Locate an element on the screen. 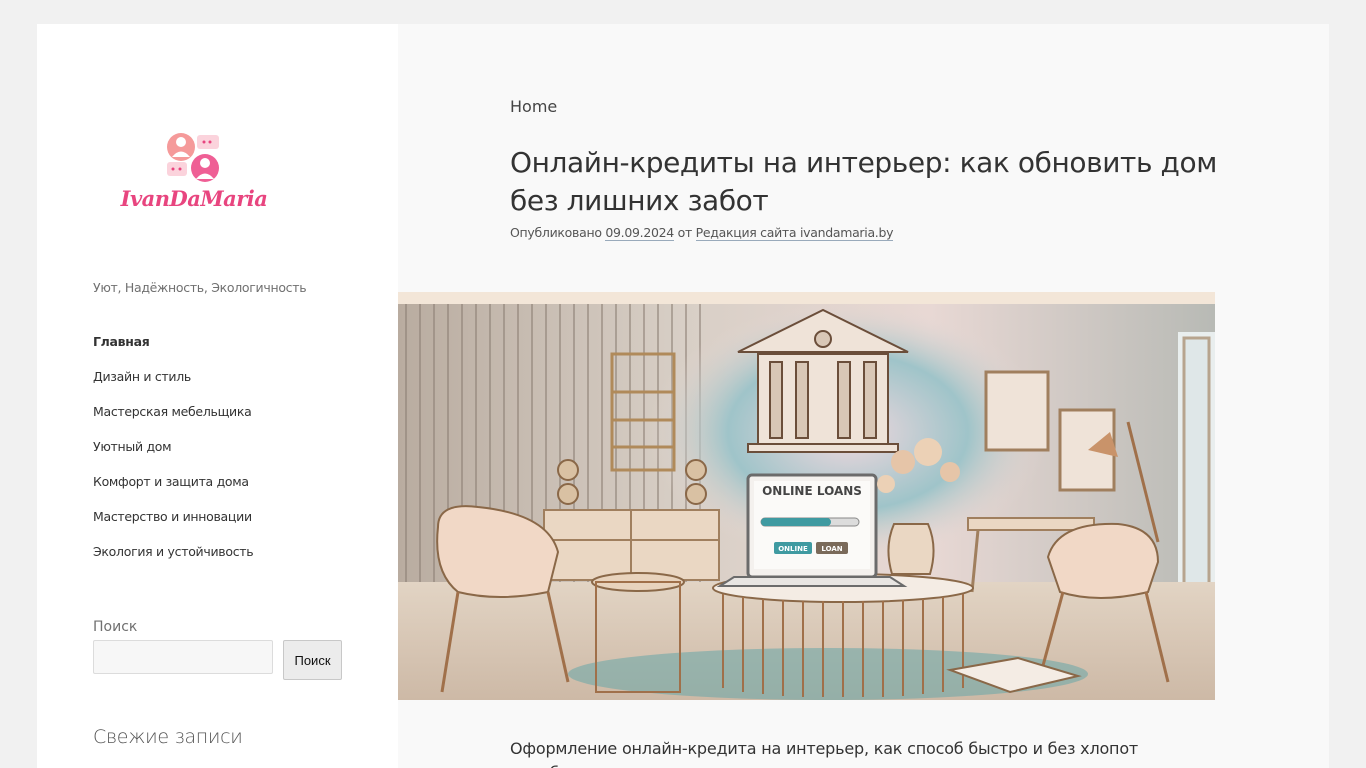 The height and width of the screenshot is (768, 1366). site-tagline: Уют, Надёжность, Экологичность is located at coordinates (200, 287).